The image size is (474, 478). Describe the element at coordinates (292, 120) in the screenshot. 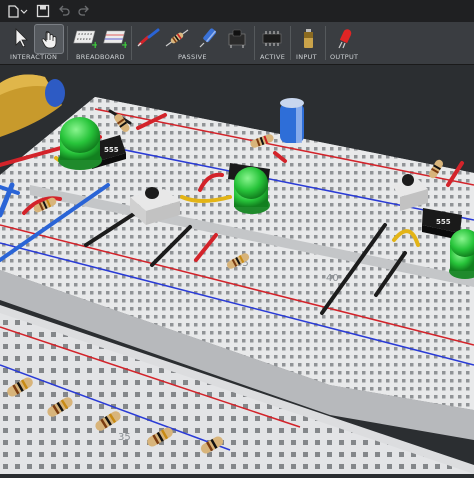

I see `capacitor-blue` at that location.